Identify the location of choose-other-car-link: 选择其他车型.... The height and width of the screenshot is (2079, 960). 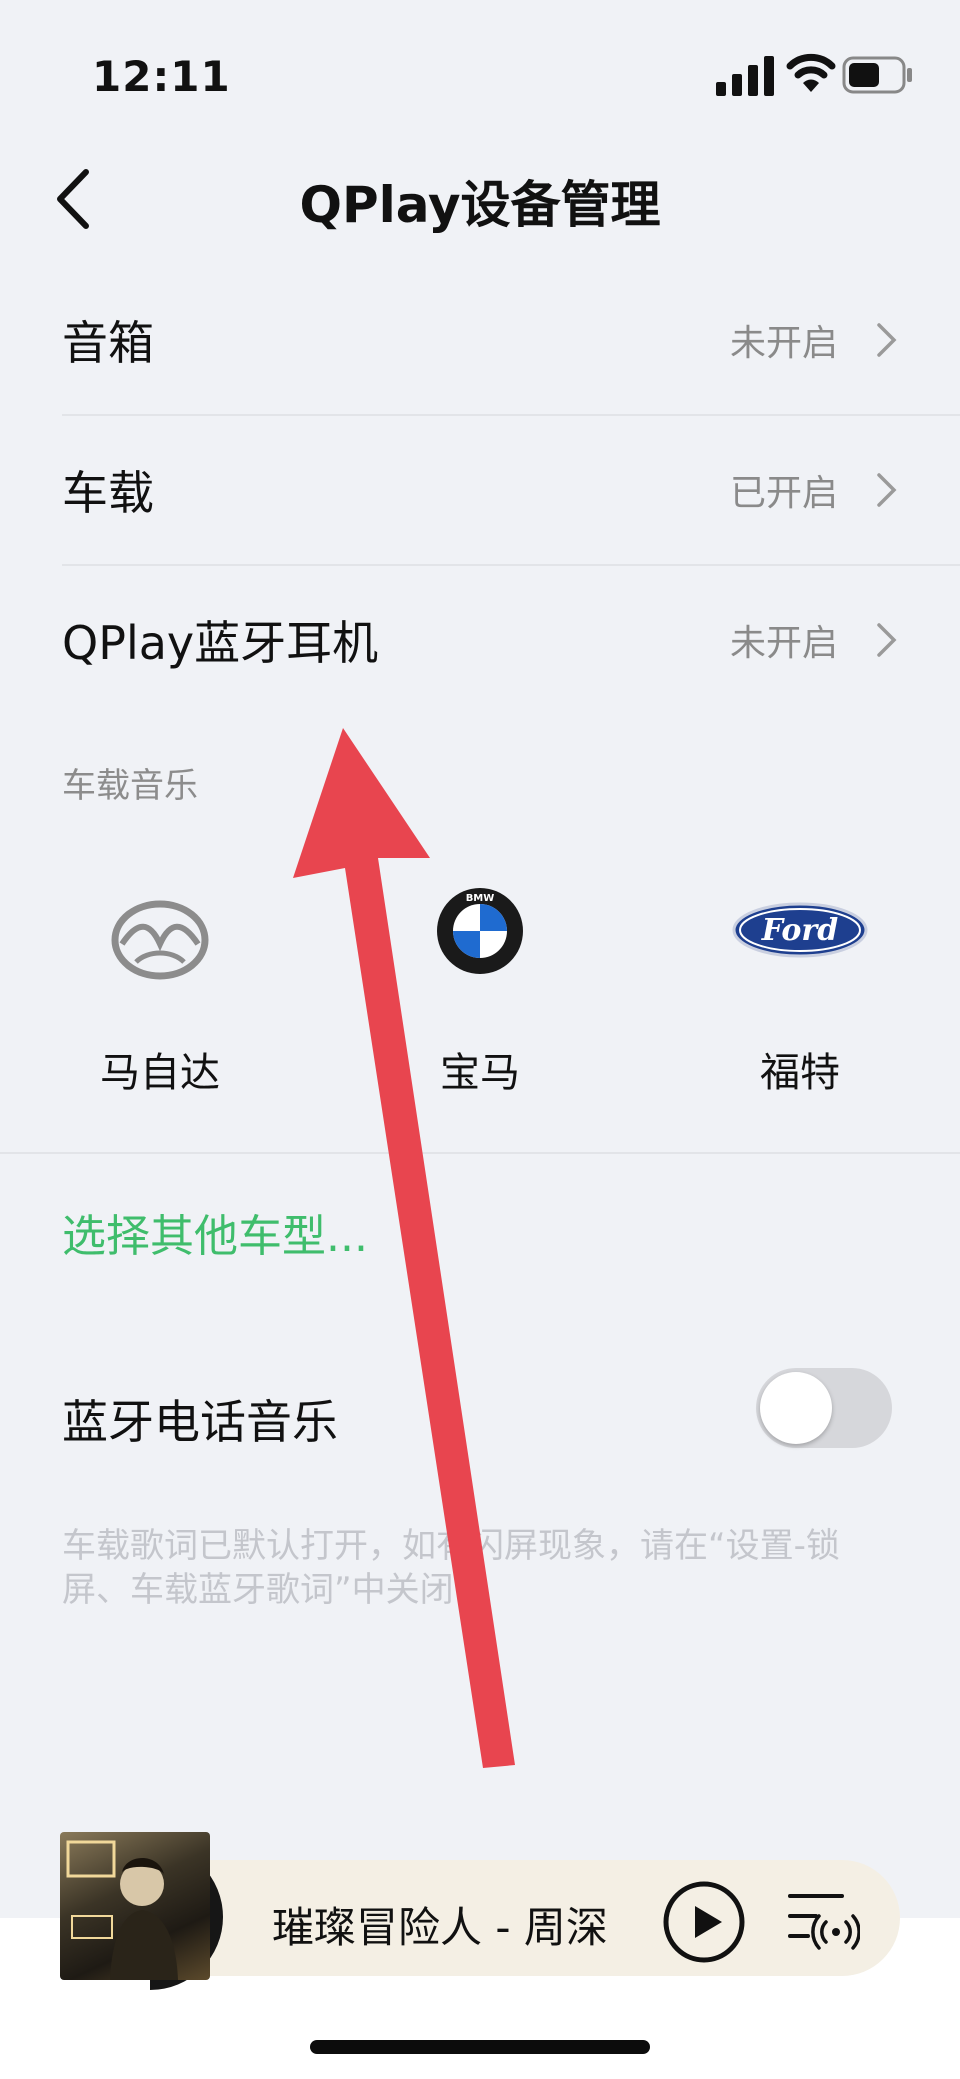
(215, 1232).